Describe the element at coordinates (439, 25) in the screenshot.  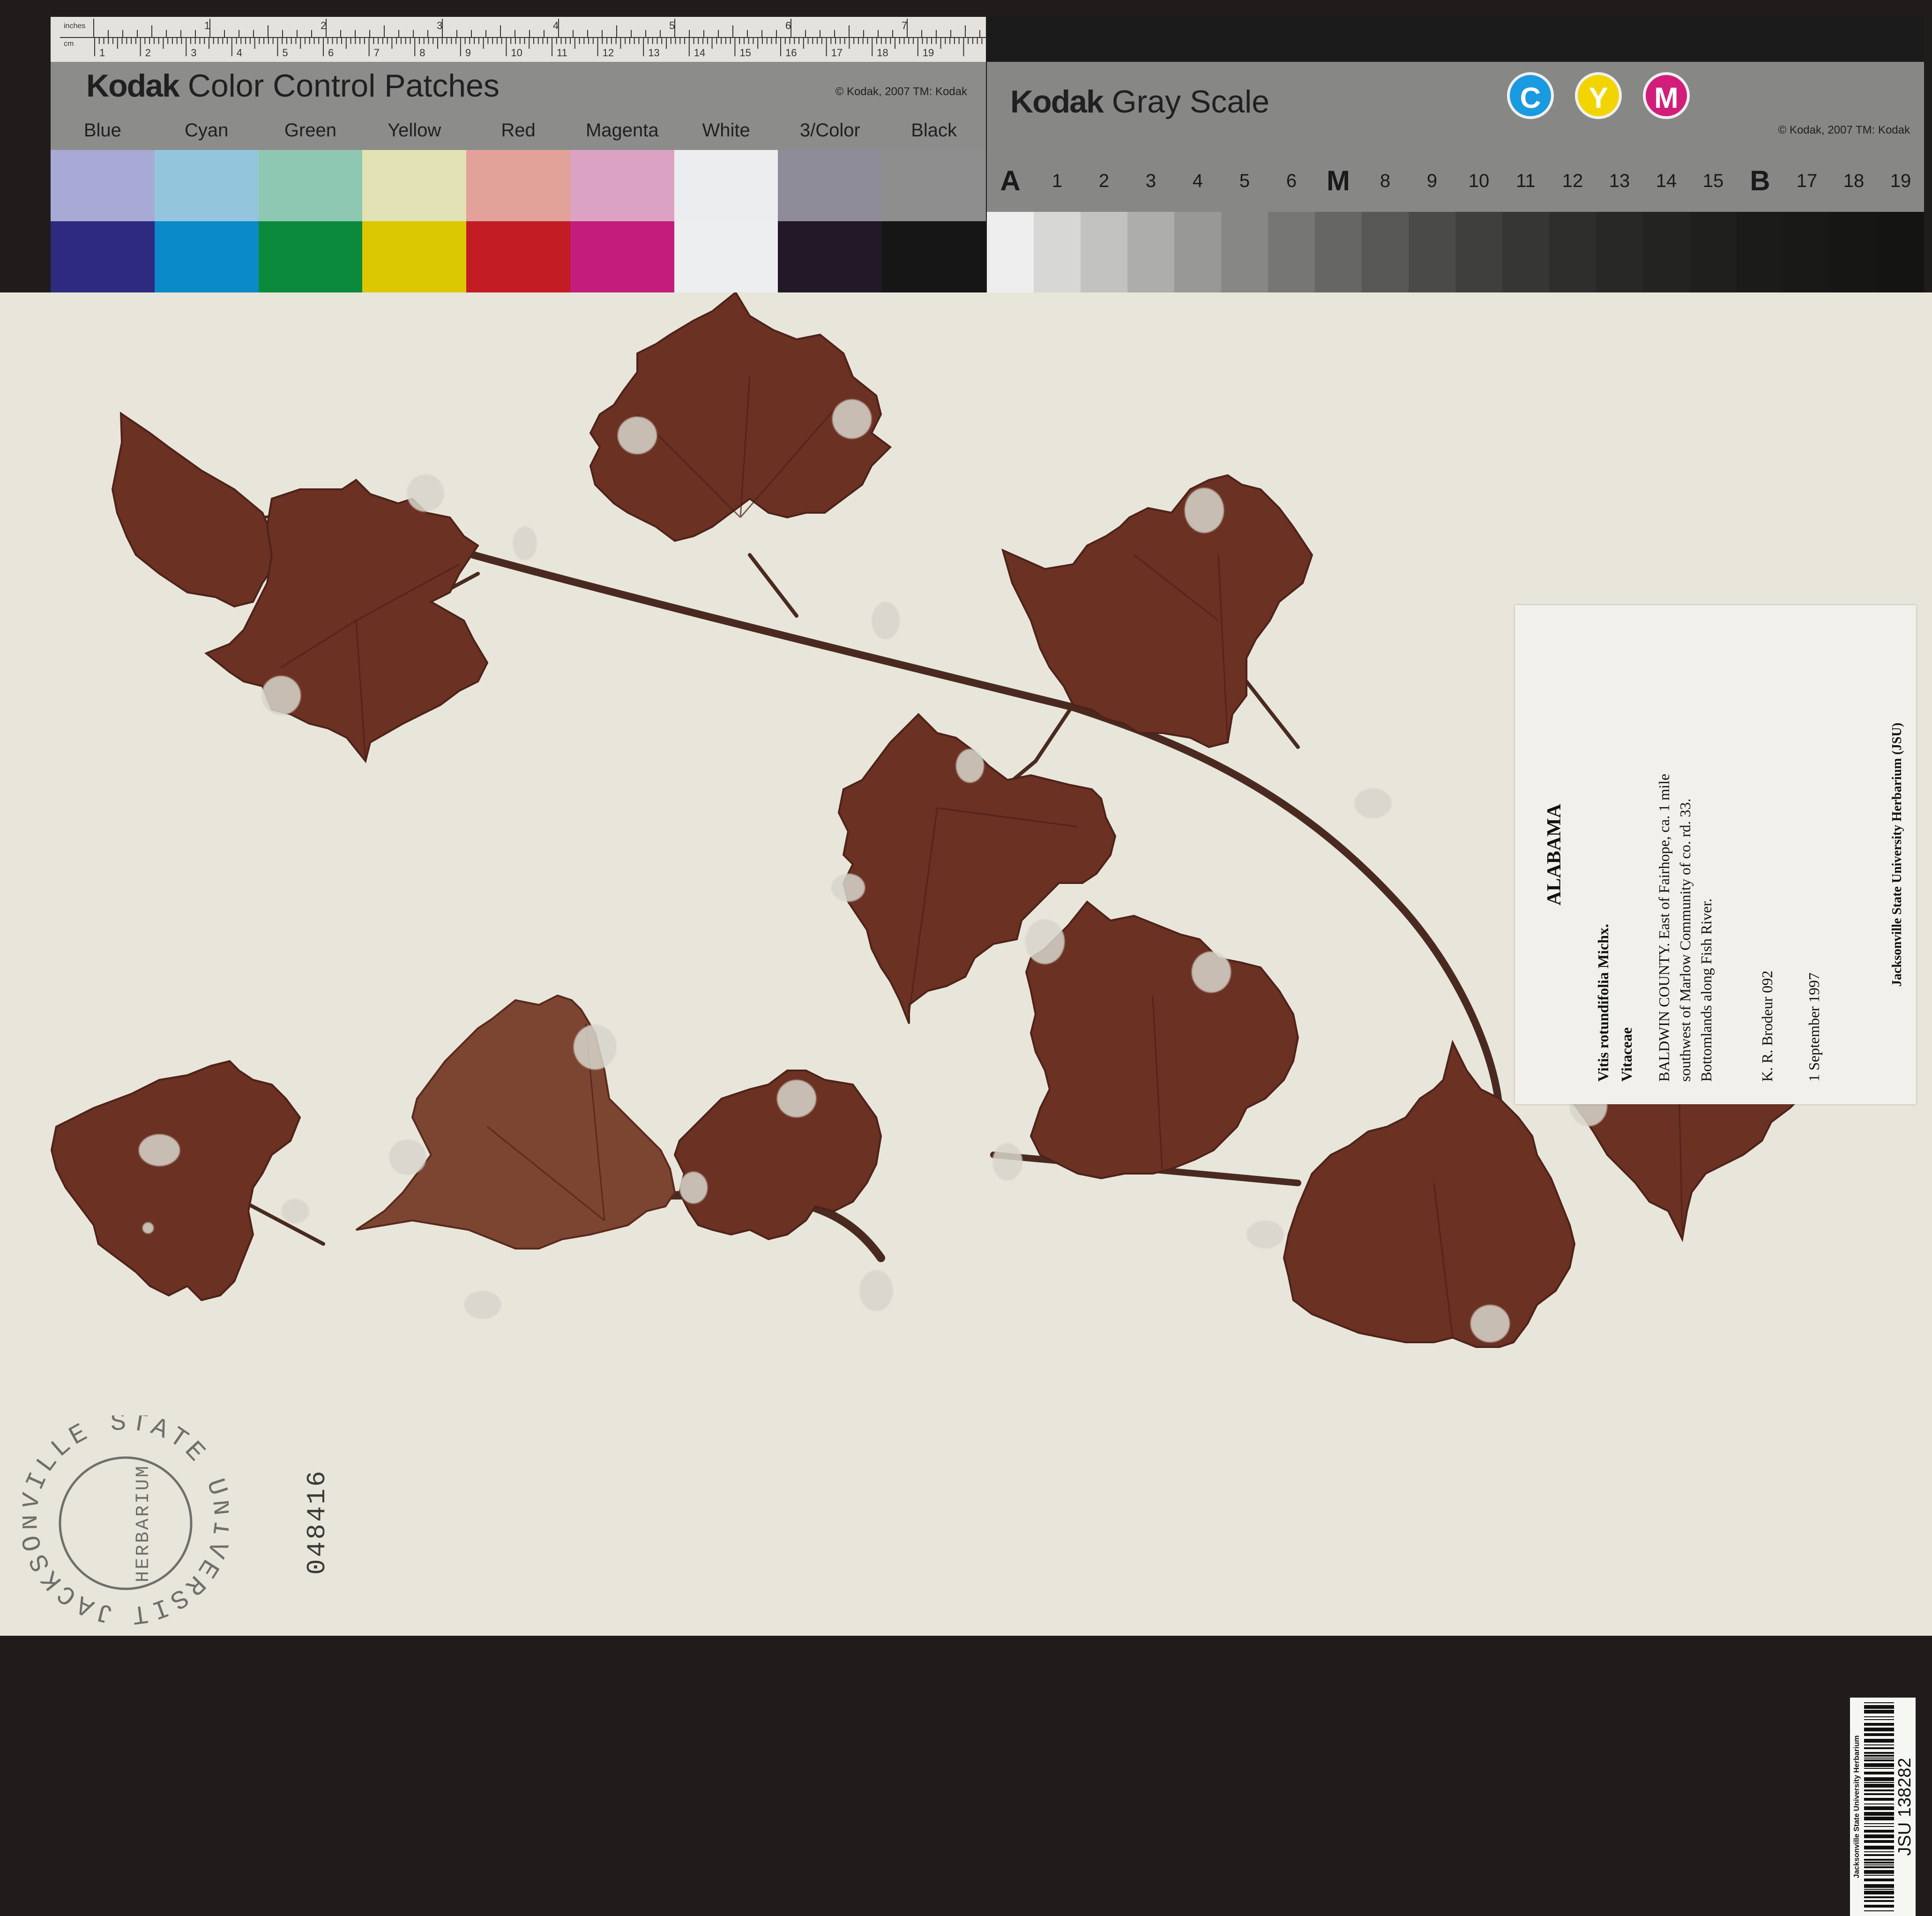
I see `ruler-label-inch: 3` at that location.